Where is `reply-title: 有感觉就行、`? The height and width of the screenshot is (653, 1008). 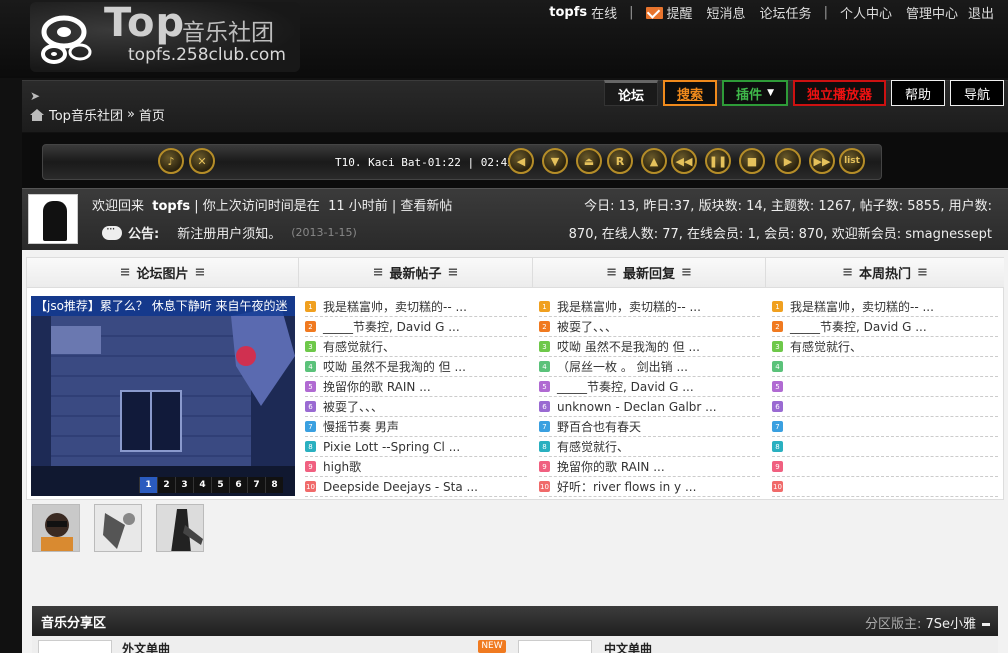 reply-title: 有感觉就行、 is located at coordinates (593, 446).